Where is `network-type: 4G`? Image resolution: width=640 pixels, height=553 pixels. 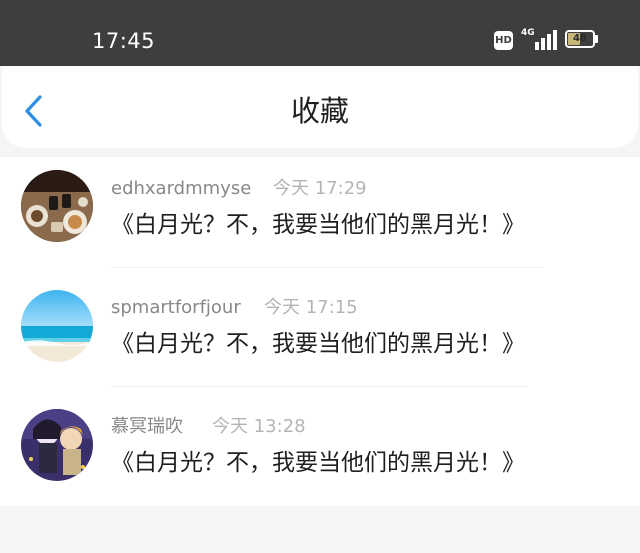 network-type: 4G is located at coordinates (528, 33).